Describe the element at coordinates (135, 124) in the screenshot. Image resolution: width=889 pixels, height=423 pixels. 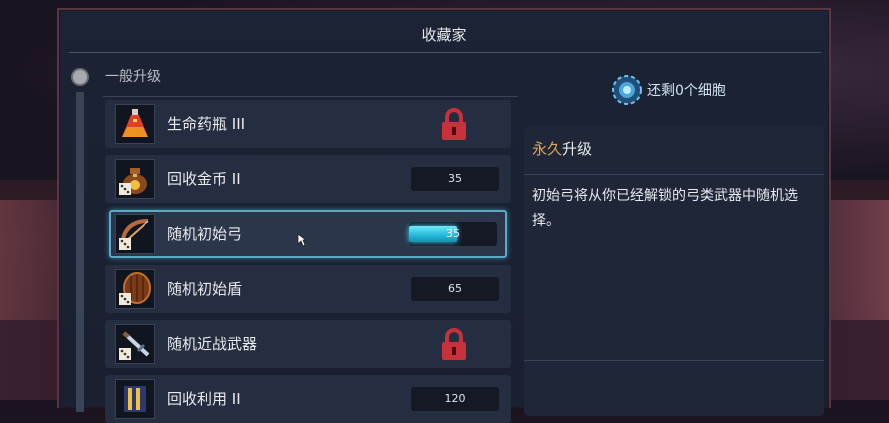
I see `flask-icon` at that location.